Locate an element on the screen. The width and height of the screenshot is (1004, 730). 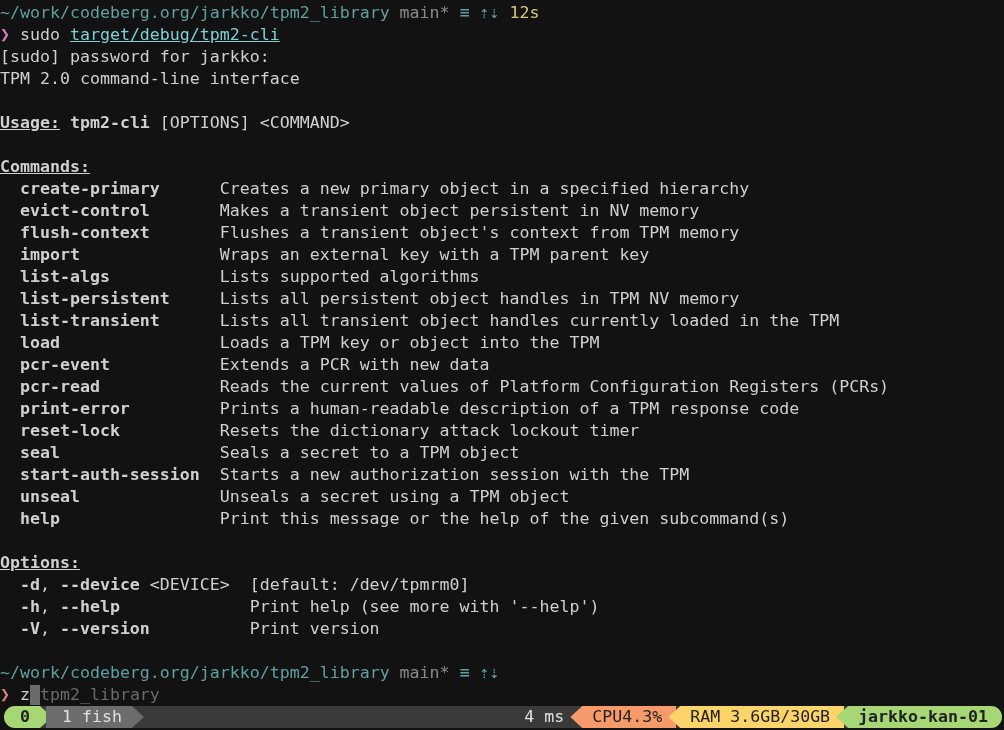
output-line: [sudo] password for jarkko: is located at coordinates (135, 57).